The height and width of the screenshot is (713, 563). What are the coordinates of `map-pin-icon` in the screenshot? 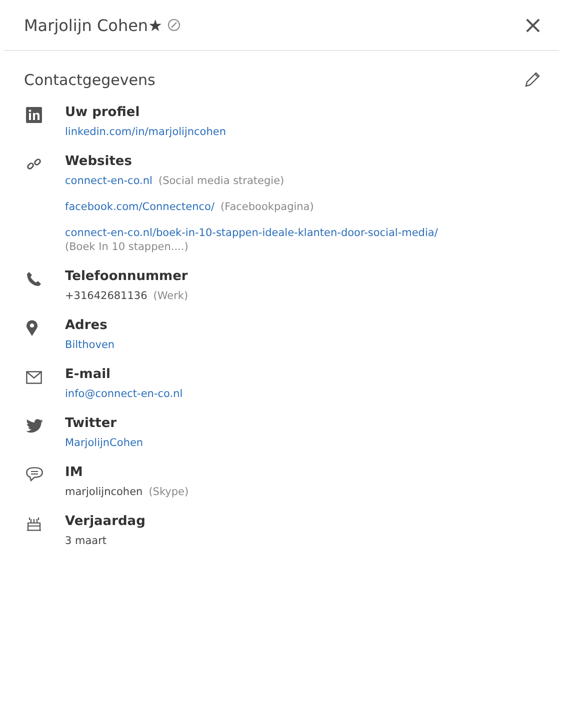 It's located at (32, 328).